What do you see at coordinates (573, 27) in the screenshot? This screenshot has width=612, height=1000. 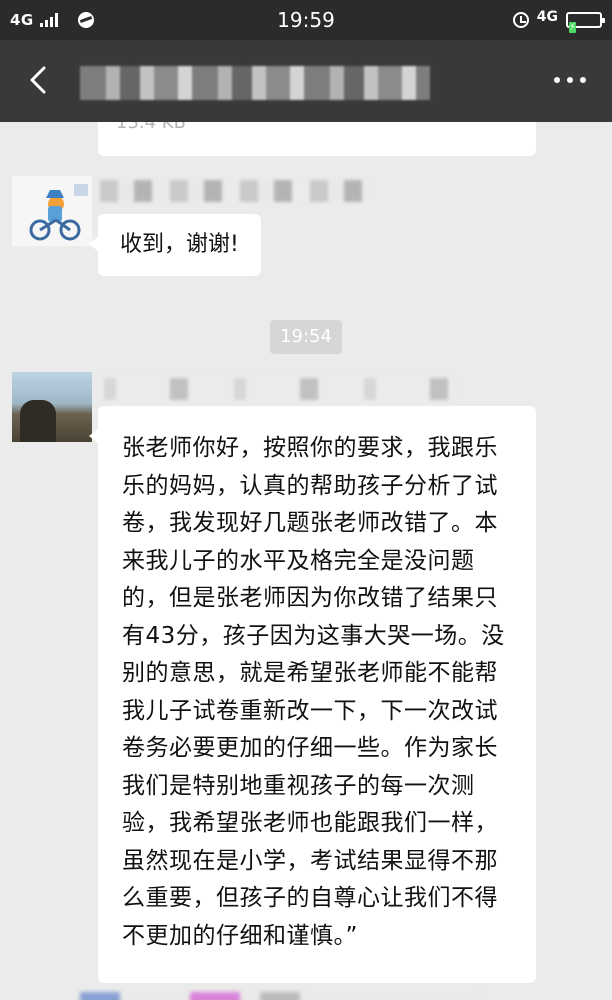 I see `battery-fill: ⚡` at bounding box center [573, 27].